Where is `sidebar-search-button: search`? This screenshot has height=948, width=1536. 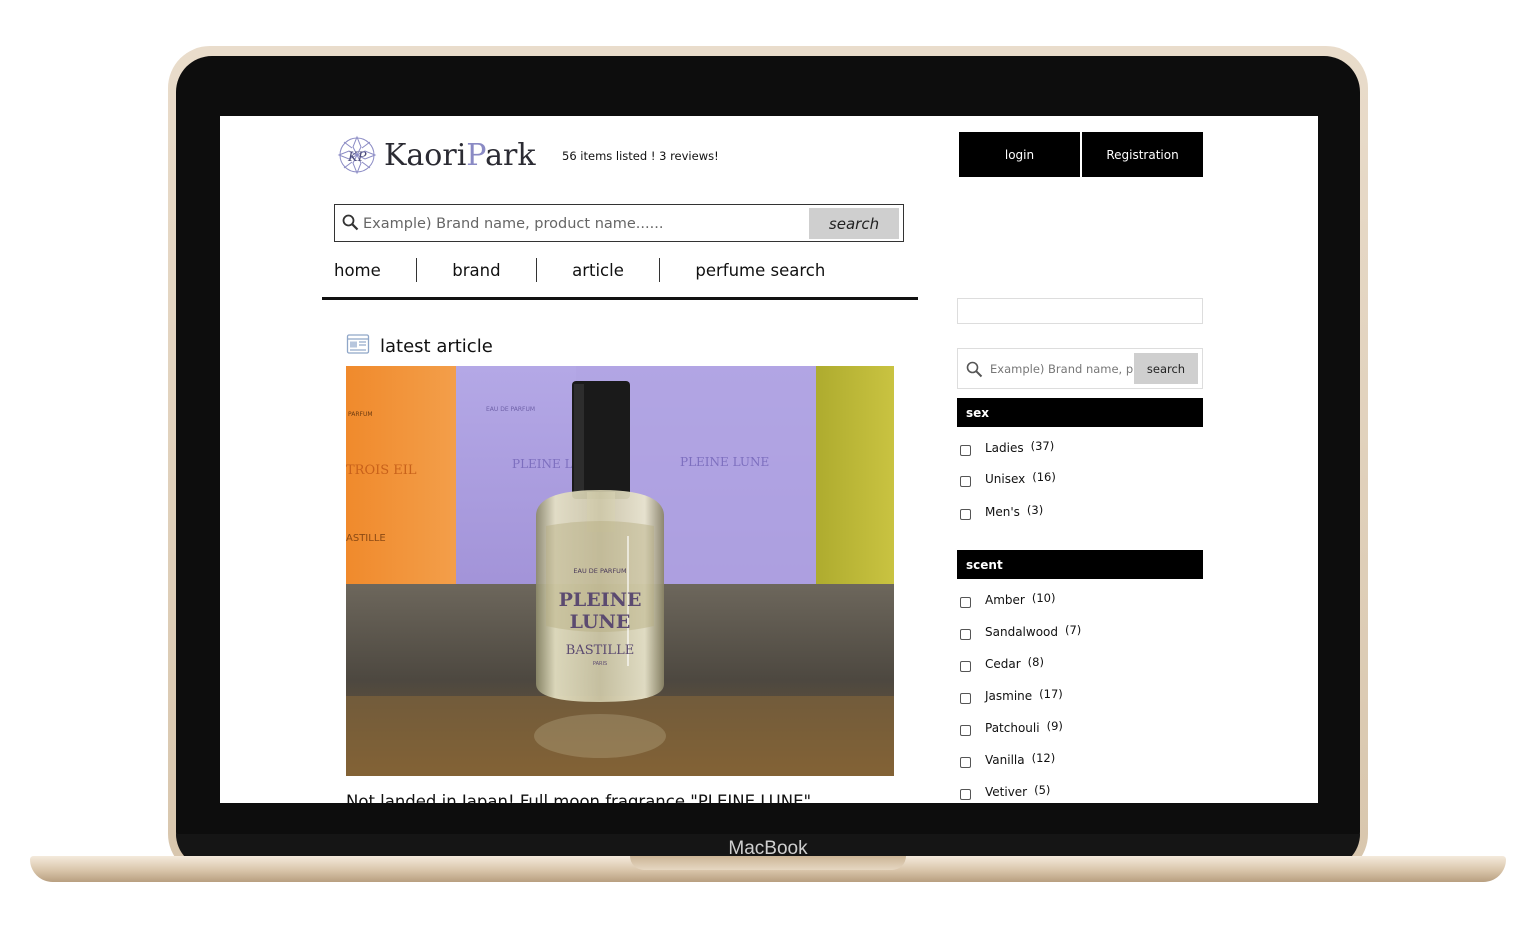 sidebar-search-button: search is located at coordinates (1166, 368).